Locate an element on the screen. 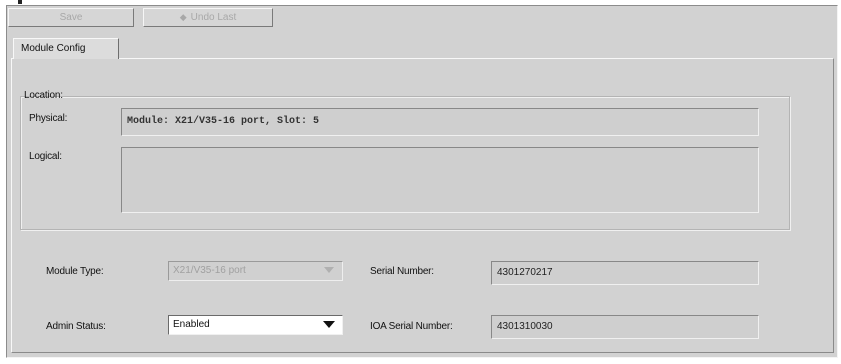  undo-last-button: ◆ Undo Last is located at coordinates (208, 17).